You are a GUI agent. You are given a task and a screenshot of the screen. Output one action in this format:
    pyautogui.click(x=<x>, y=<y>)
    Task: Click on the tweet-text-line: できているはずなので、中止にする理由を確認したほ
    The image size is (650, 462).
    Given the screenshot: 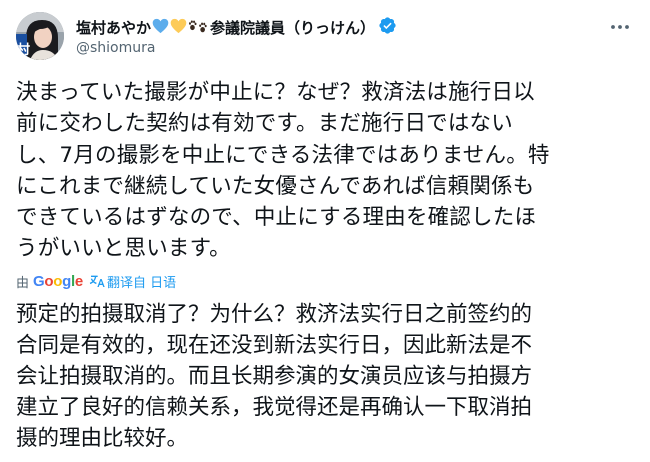 What is the action you would take?
    pyautogui.click(x=276, y=218)
    